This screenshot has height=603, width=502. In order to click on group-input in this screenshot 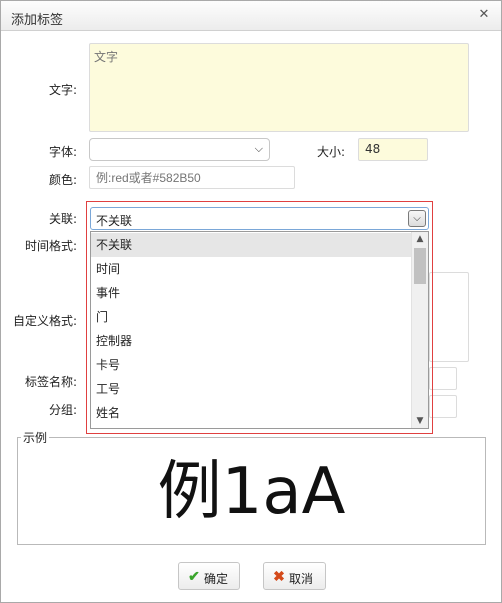, I will do `click(443, 406)`.